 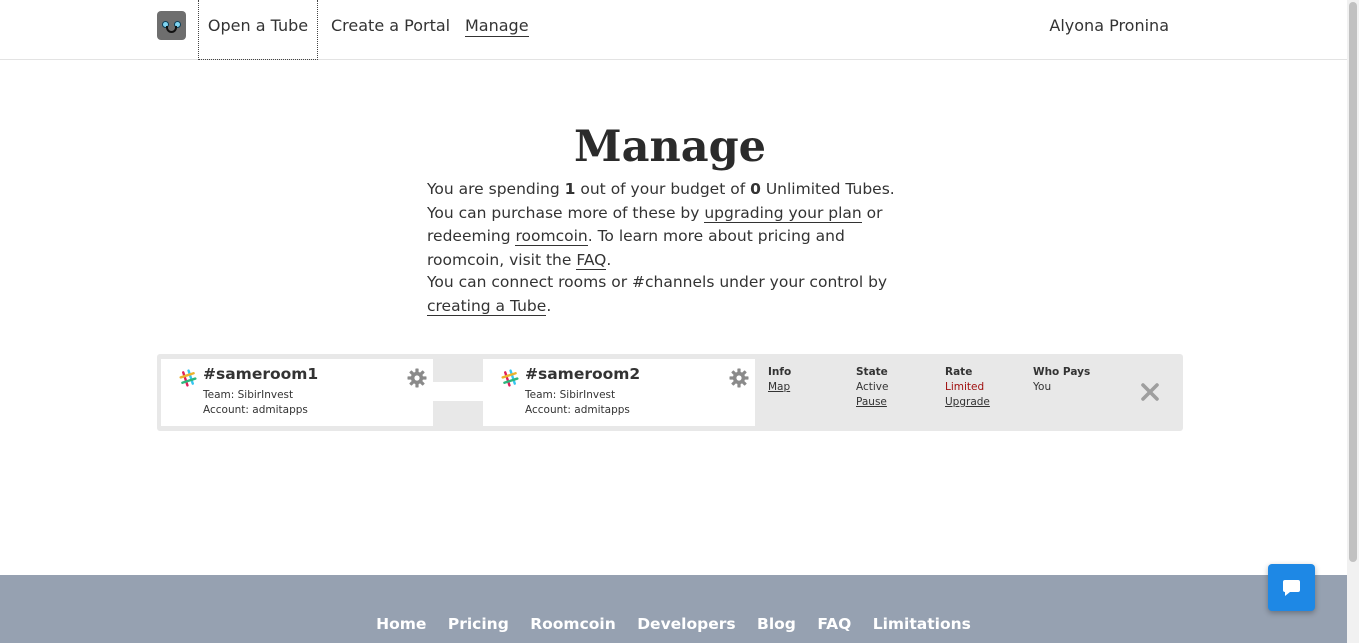 I want to click on footer-link-blog: Blog, so click(x=776, y=624).